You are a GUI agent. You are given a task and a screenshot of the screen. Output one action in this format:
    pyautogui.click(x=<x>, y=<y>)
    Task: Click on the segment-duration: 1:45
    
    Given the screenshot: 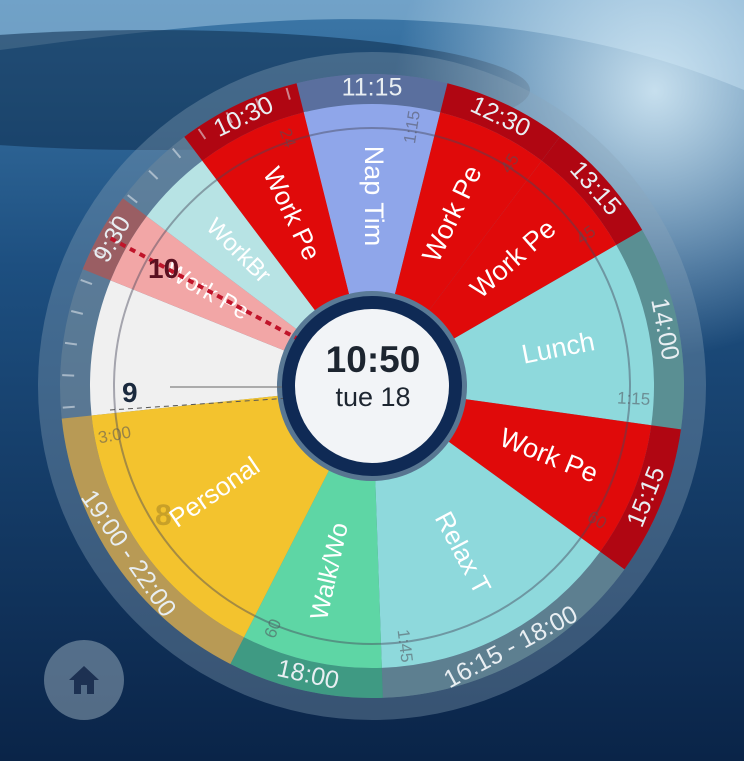 What is the action you would take?
    pyautogui.click(x=404, y=645)
    